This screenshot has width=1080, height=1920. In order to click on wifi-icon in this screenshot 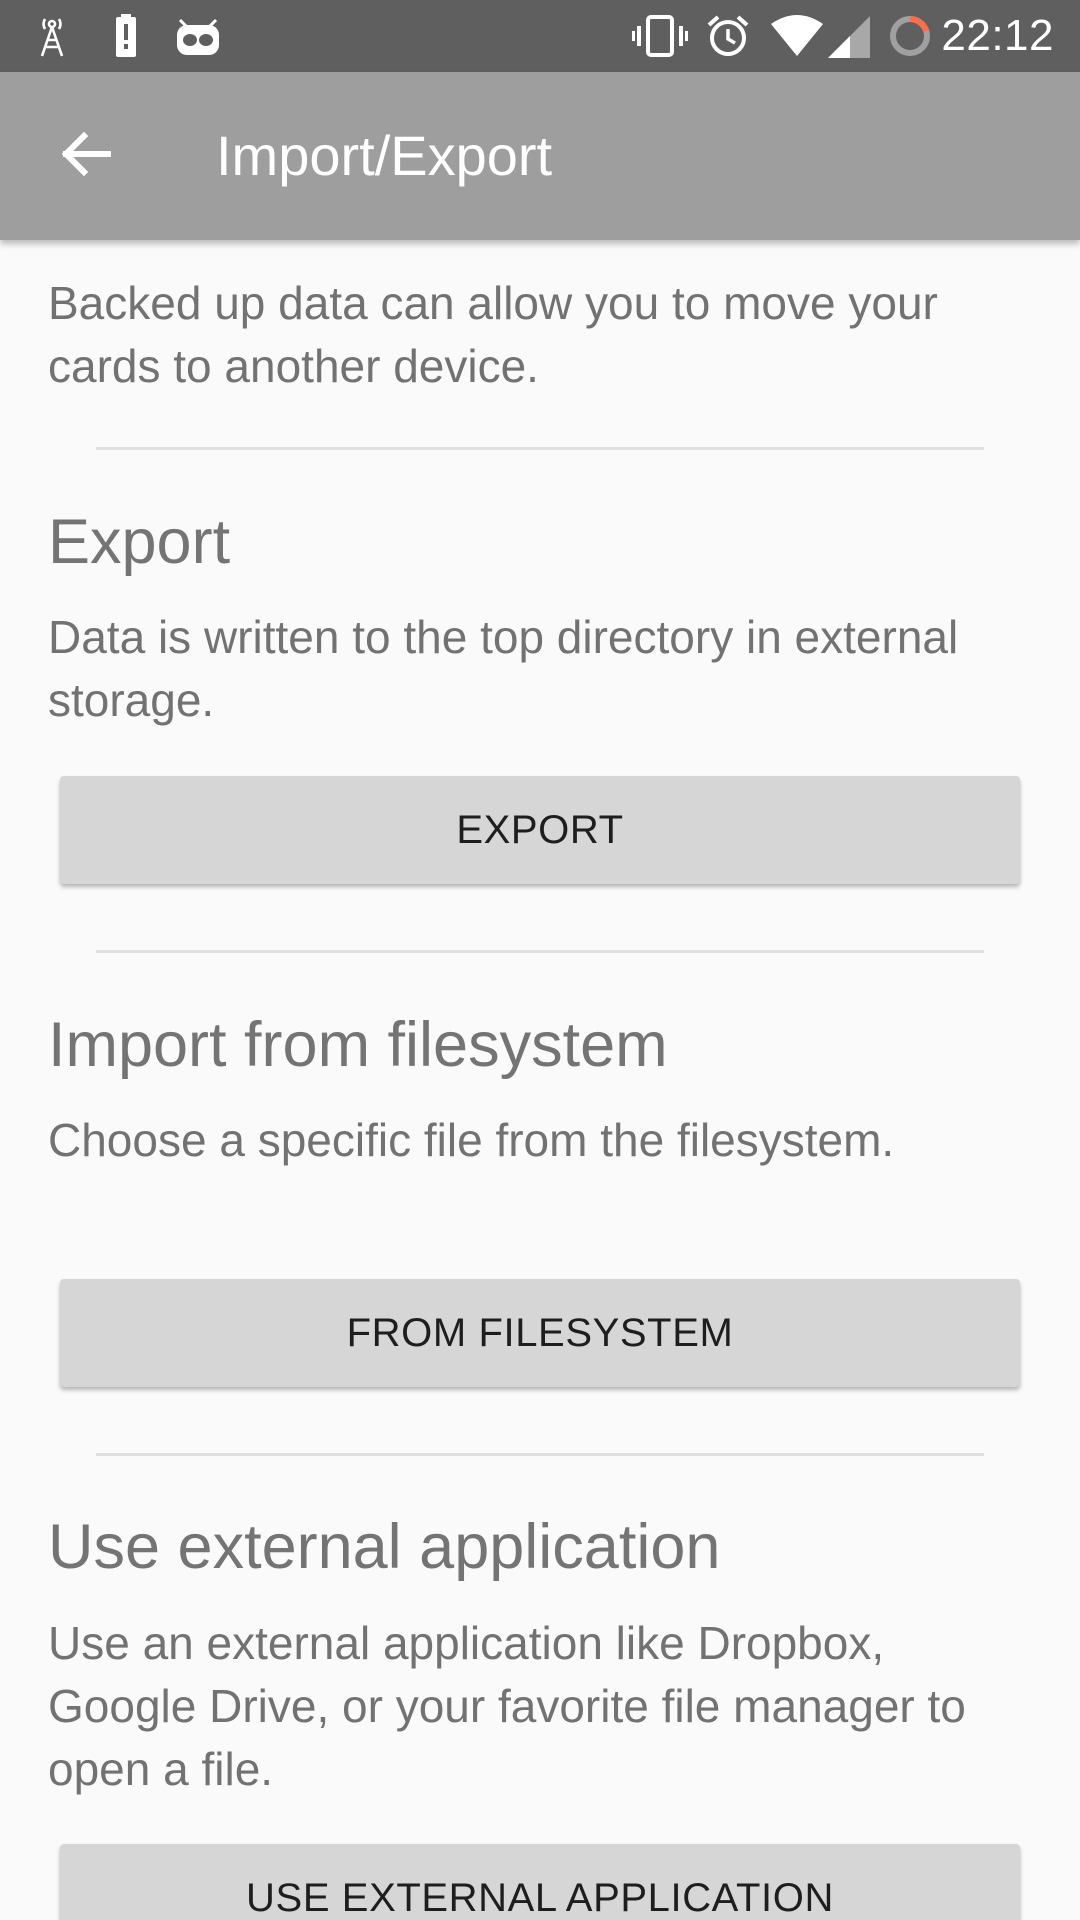, I will do `click(797, 35)`.